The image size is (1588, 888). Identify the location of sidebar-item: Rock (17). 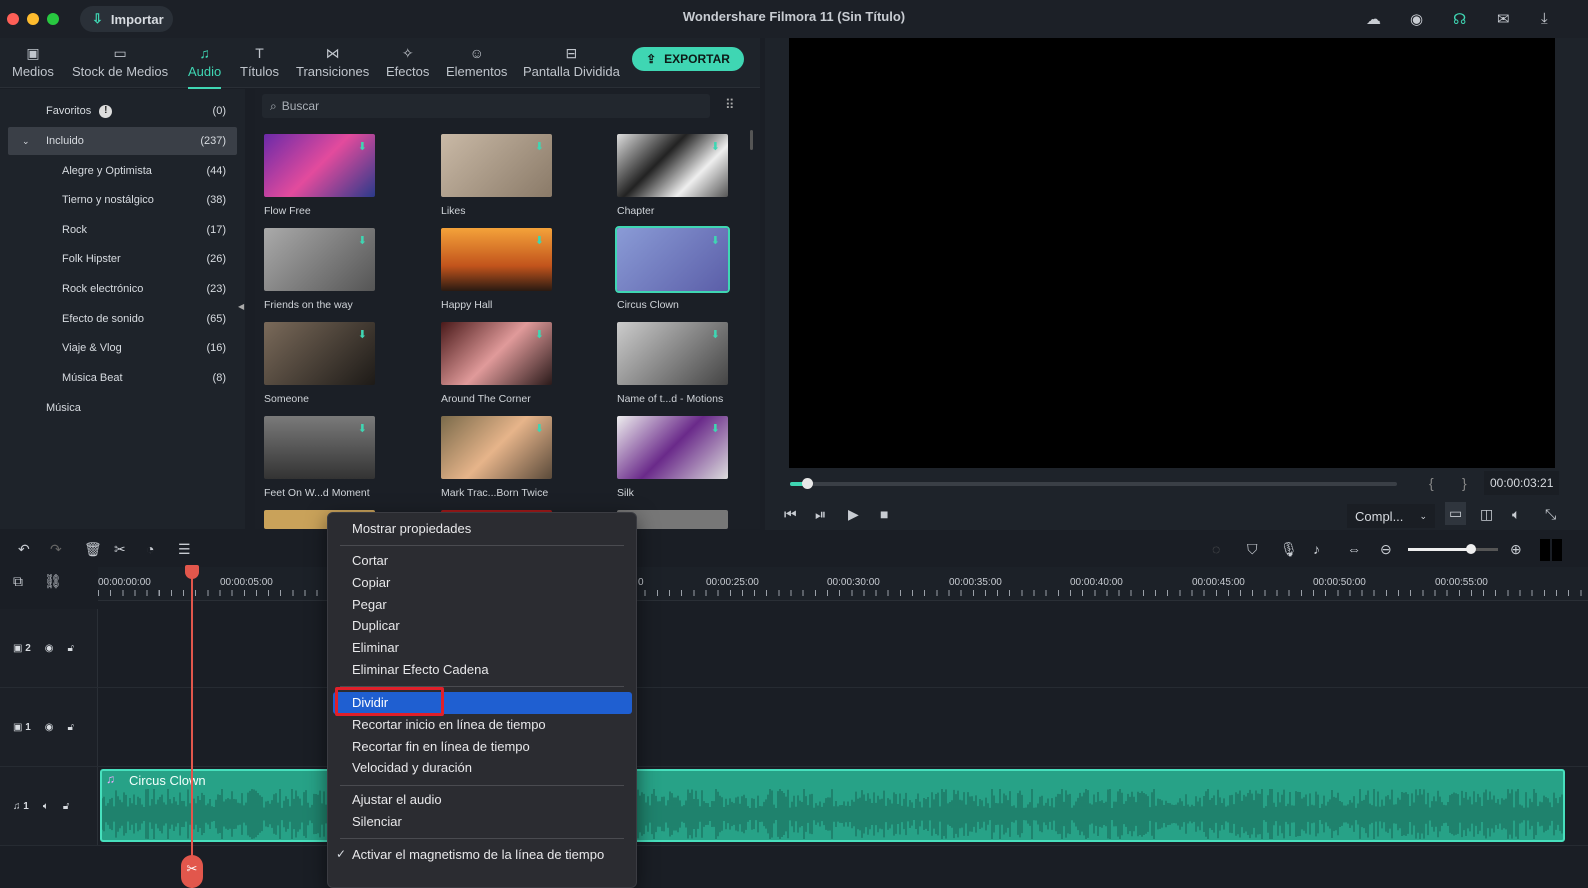
(122, 230).